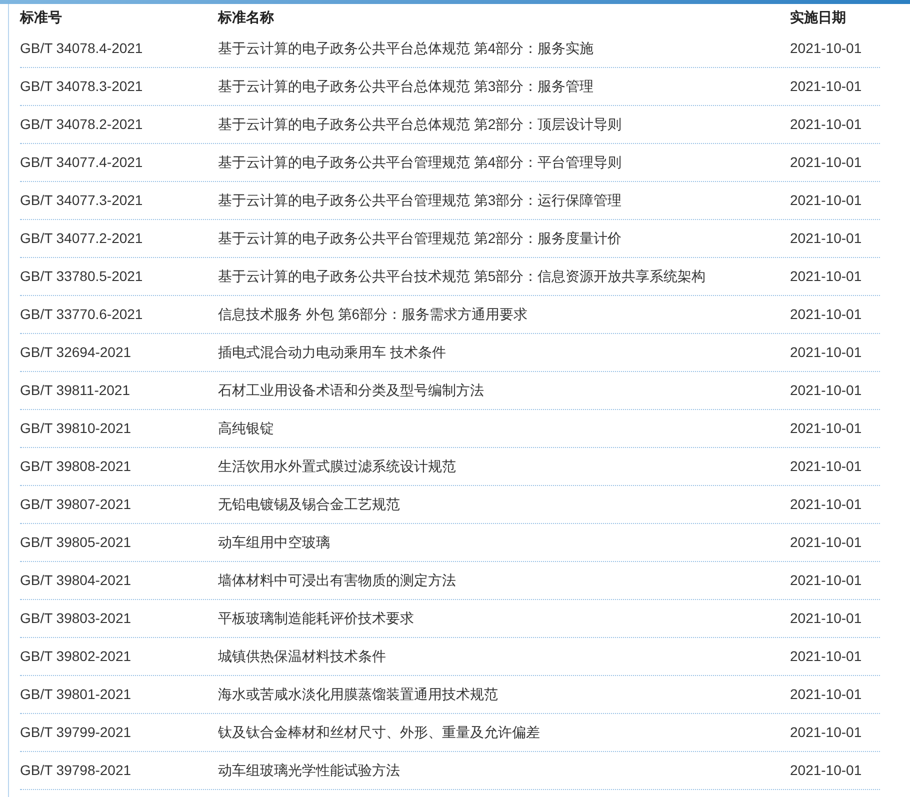 This screenshot has height=797, width=910. What do you see at coordinates (82, 86) in the screenshot?
I see `table-cell-text: GB/T 34078.3-2021` at bounding box center [82, 86].